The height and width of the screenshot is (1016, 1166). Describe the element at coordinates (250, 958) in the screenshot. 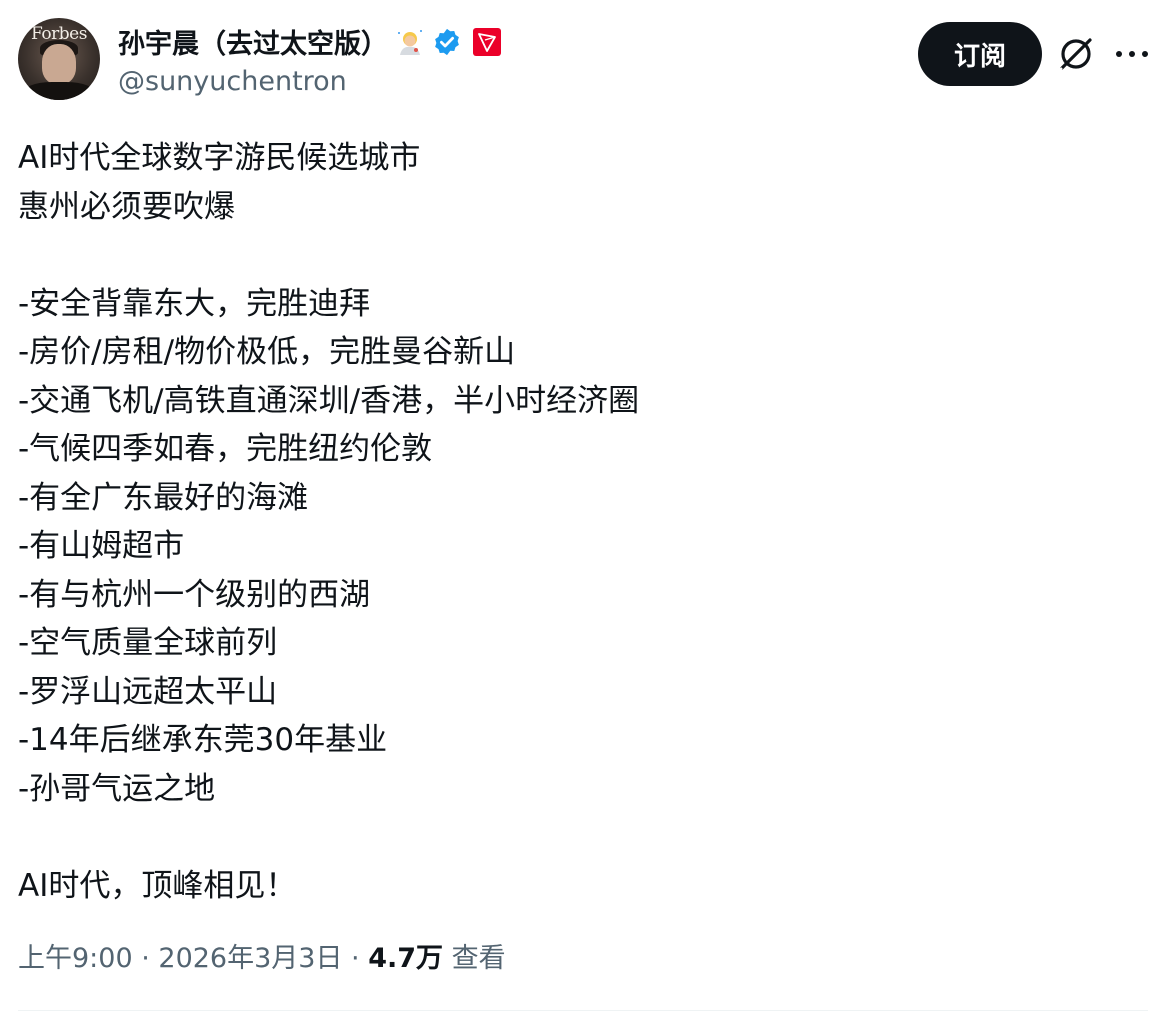

I see `tweet-date: 2026年3月3日` at that location.